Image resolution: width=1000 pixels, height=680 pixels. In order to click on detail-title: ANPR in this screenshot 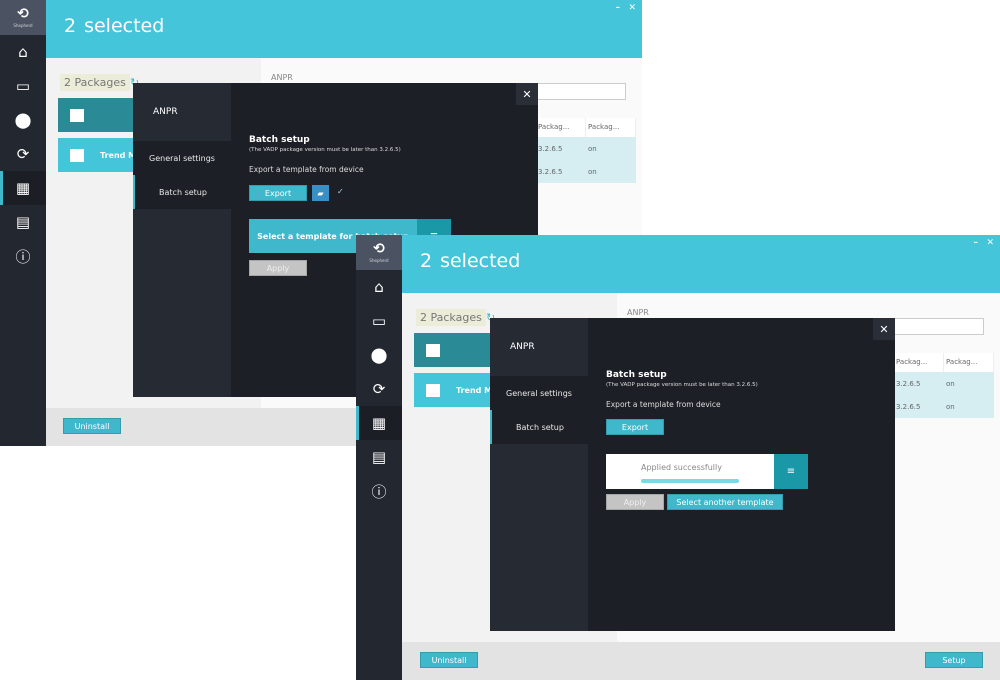, I will do `click(282, 77)`.